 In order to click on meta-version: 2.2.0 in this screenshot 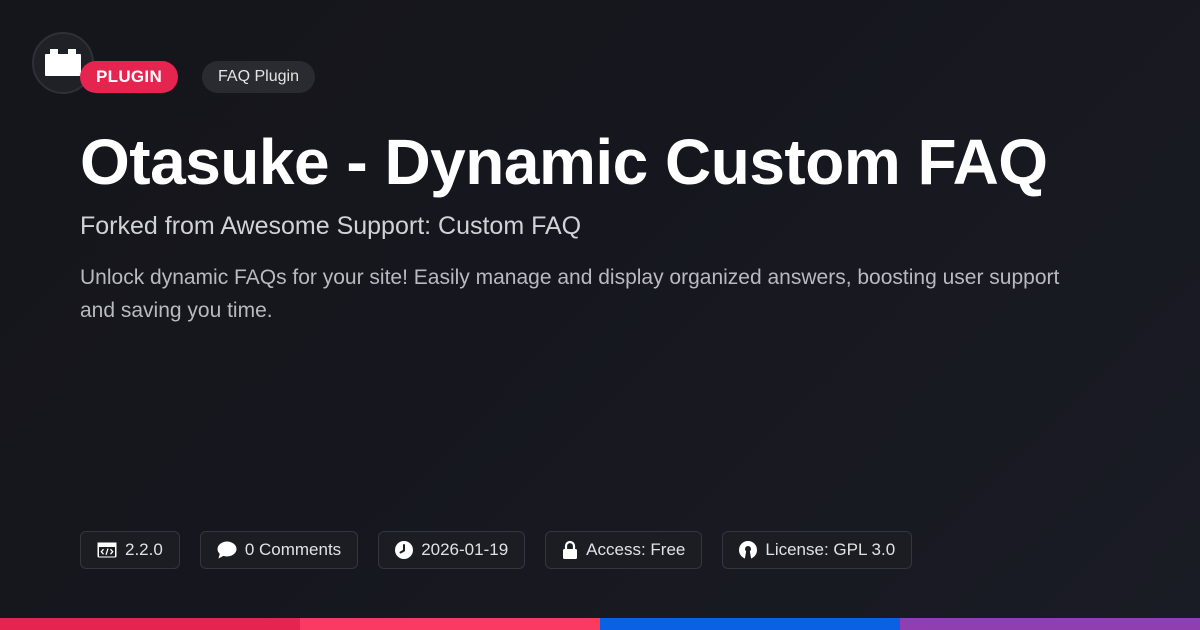, I will do `click(130, 550)`.